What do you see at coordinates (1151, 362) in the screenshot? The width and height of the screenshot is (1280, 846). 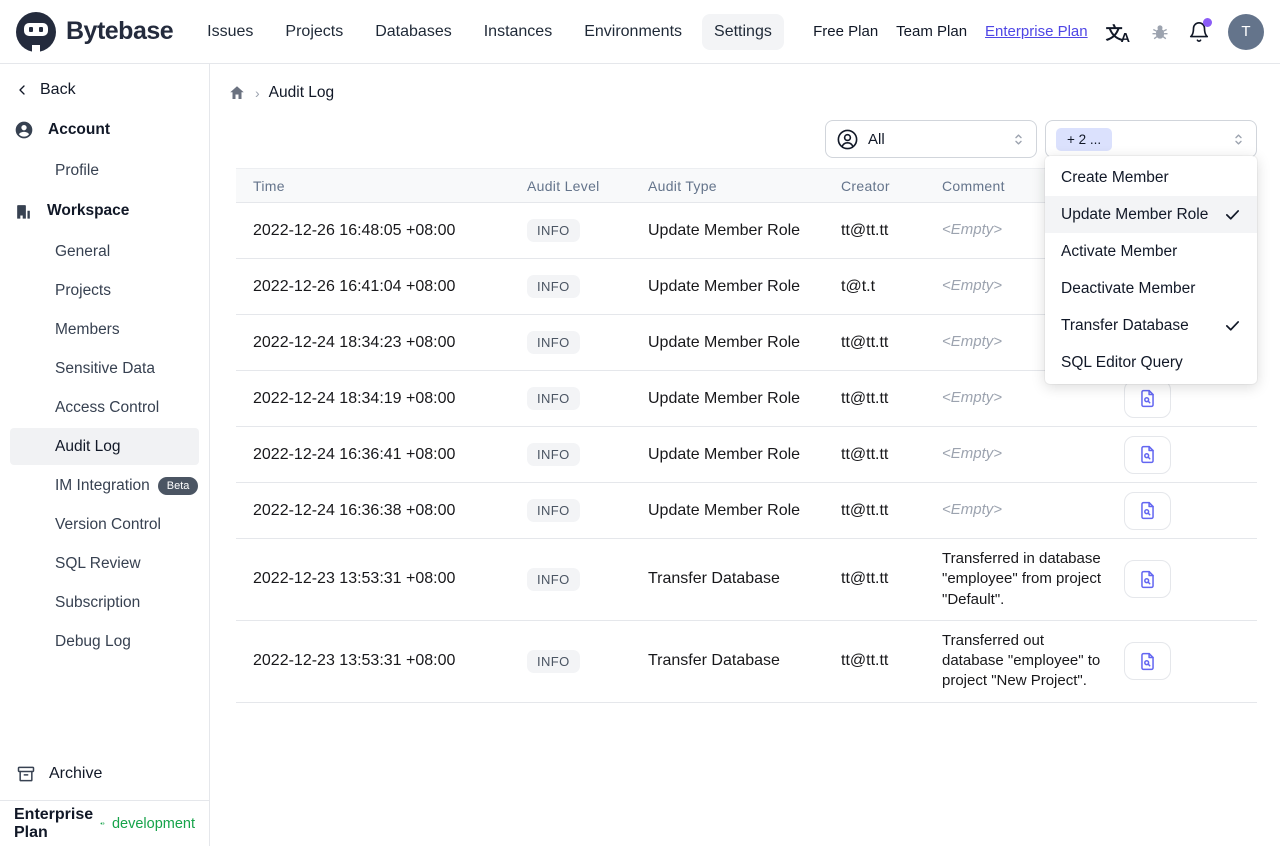 I see `menu-item-sql-editor-query: SQL Editor Query` at bounding box center [1151, 362].